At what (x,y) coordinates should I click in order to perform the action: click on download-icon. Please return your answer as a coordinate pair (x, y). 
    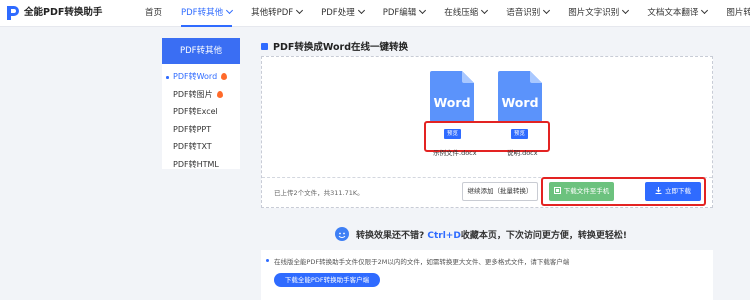
    Looking at the image, I should click on (658, 190).